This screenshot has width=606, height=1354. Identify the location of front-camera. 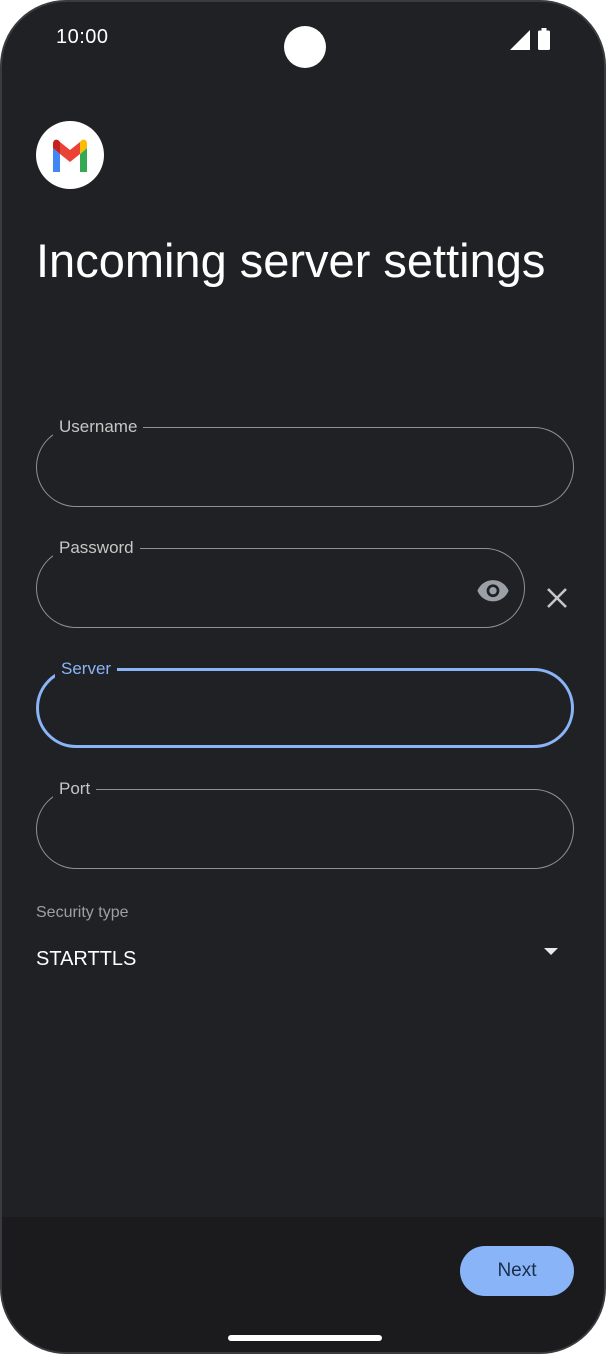
(305, 47).